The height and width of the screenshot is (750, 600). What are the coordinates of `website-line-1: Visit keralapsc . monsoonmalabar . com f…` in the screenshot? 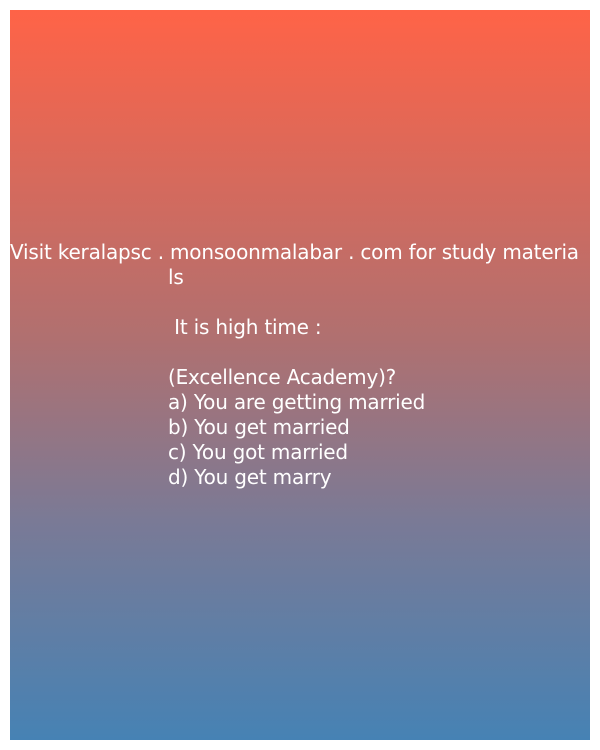 It's located at (294, 252).